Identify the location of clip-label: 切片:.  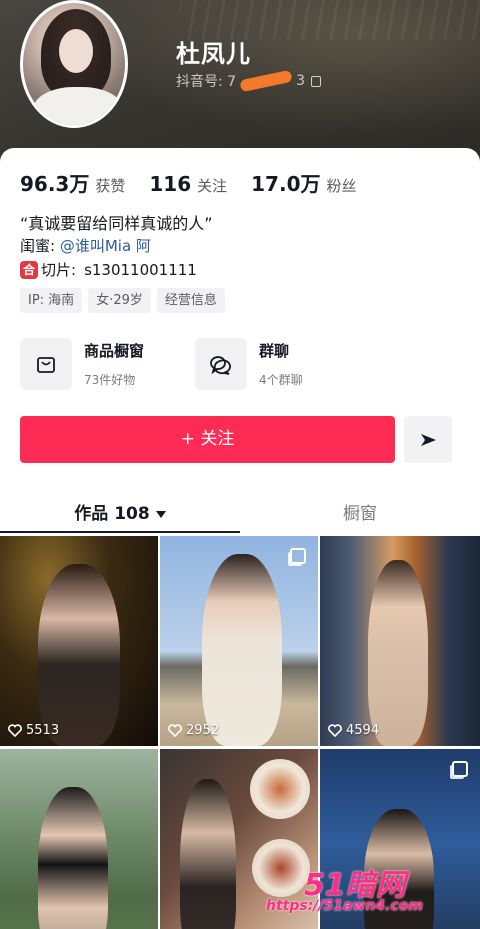
(59, 270).